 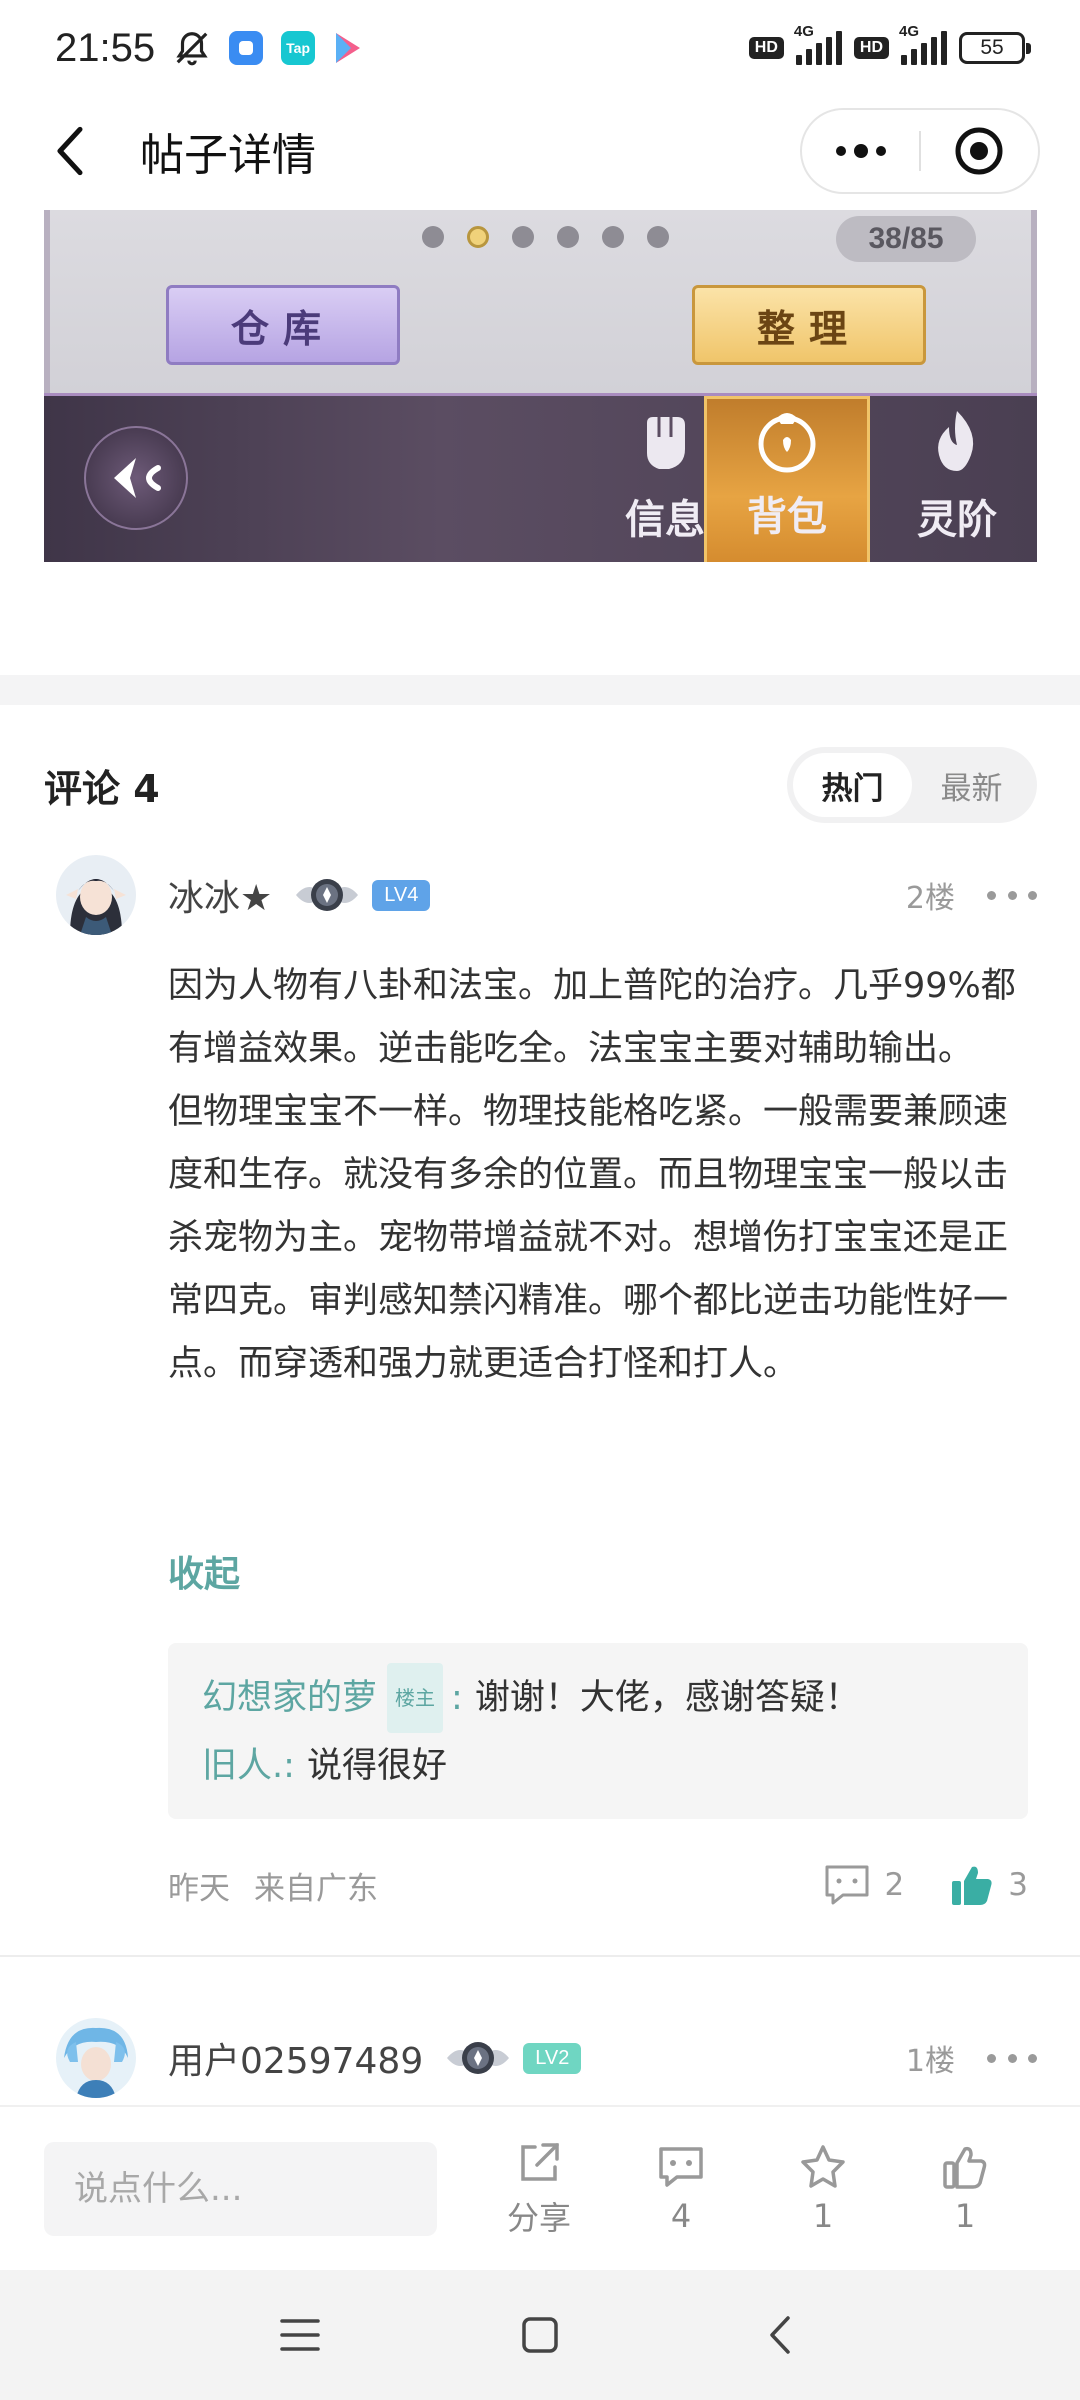 I want to click on target-circle-icon, so click(x=979, y=151).